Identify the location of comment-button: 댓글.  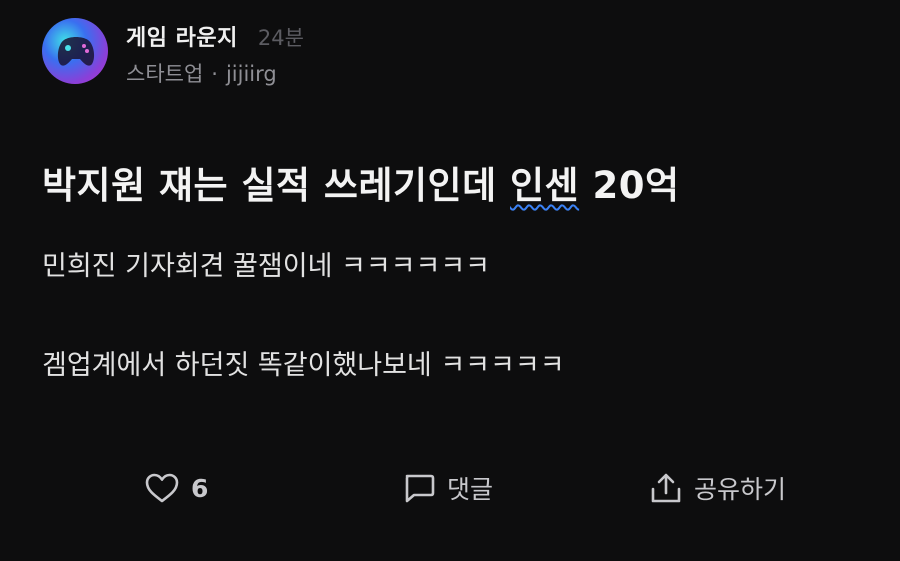
(448, 488).